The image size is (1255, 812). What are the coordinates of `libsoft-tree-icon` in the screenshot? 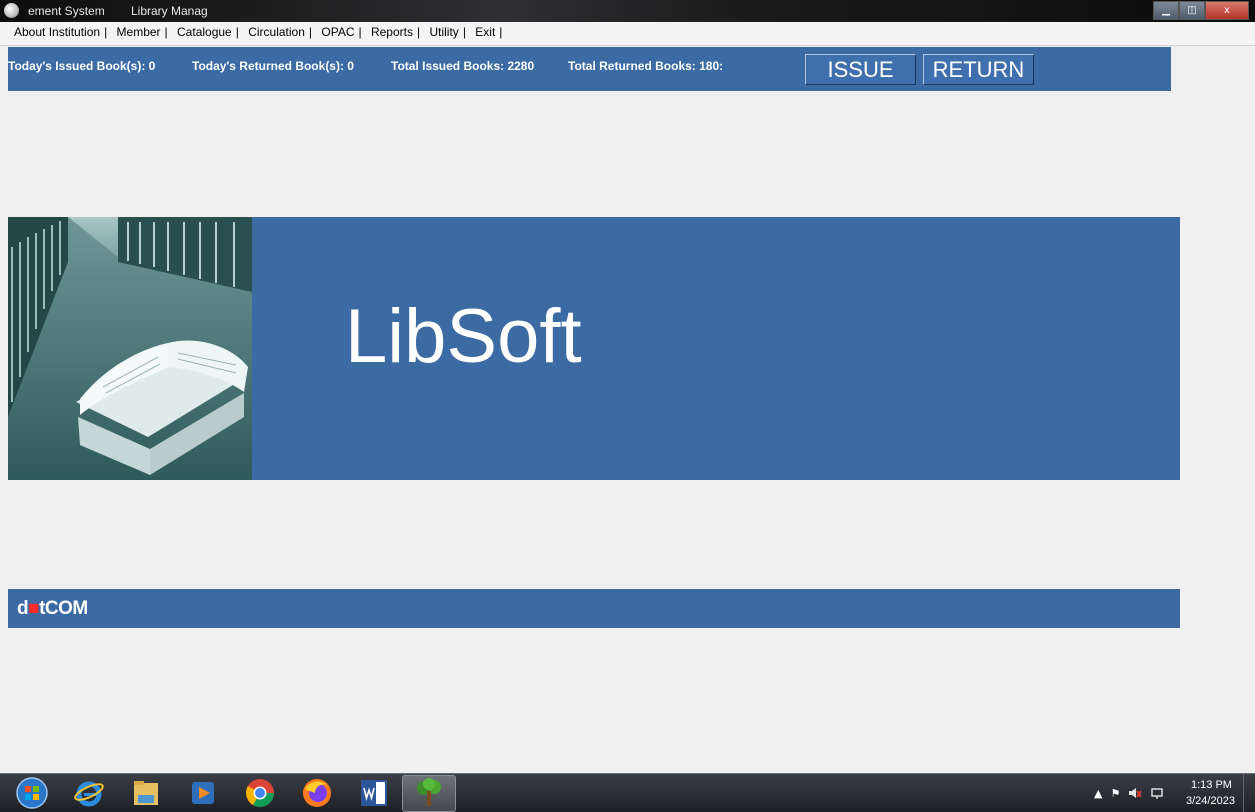 It's located at (429, 793).